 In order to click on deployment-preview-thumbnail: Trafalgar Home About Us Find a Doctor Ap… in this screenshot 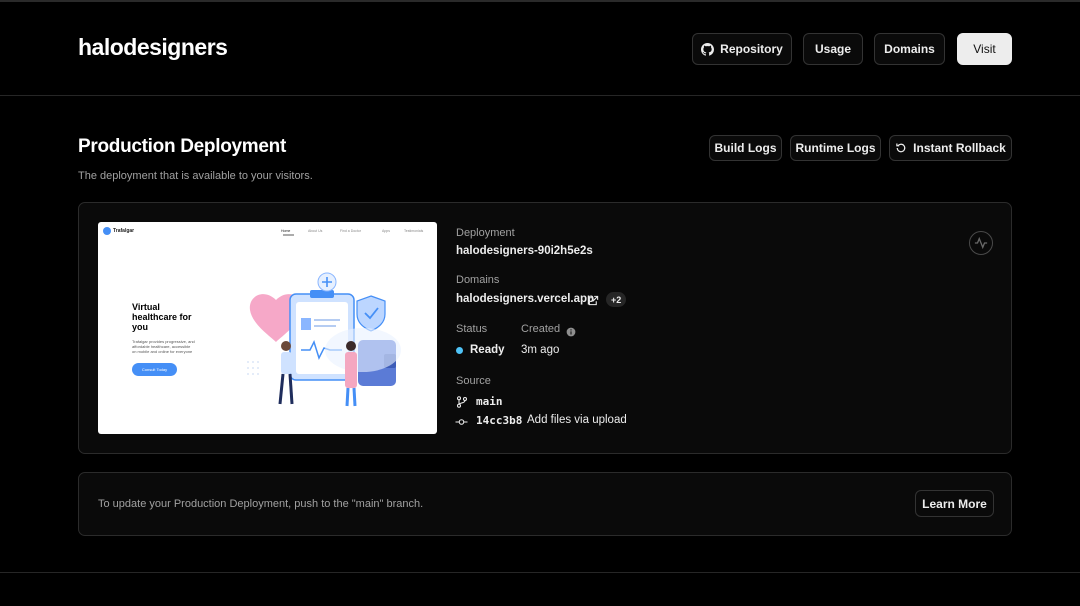, I will do `click(267, 328)`.